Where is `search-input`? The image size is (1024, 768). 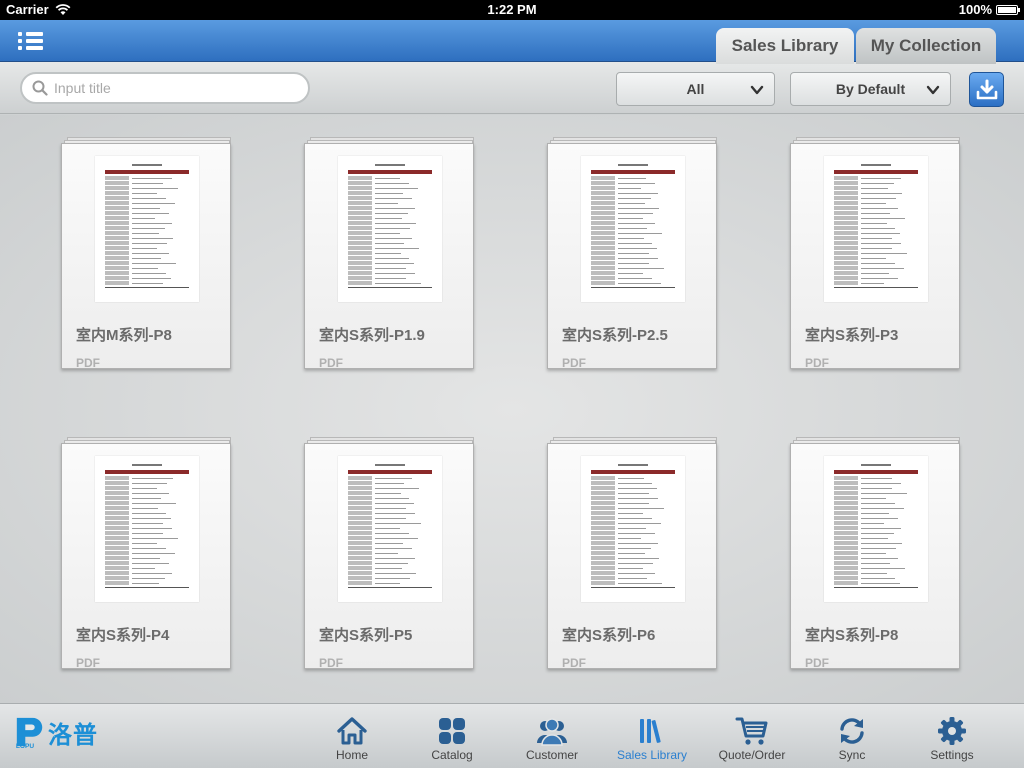
search-input is located at coordinates (174, 88).